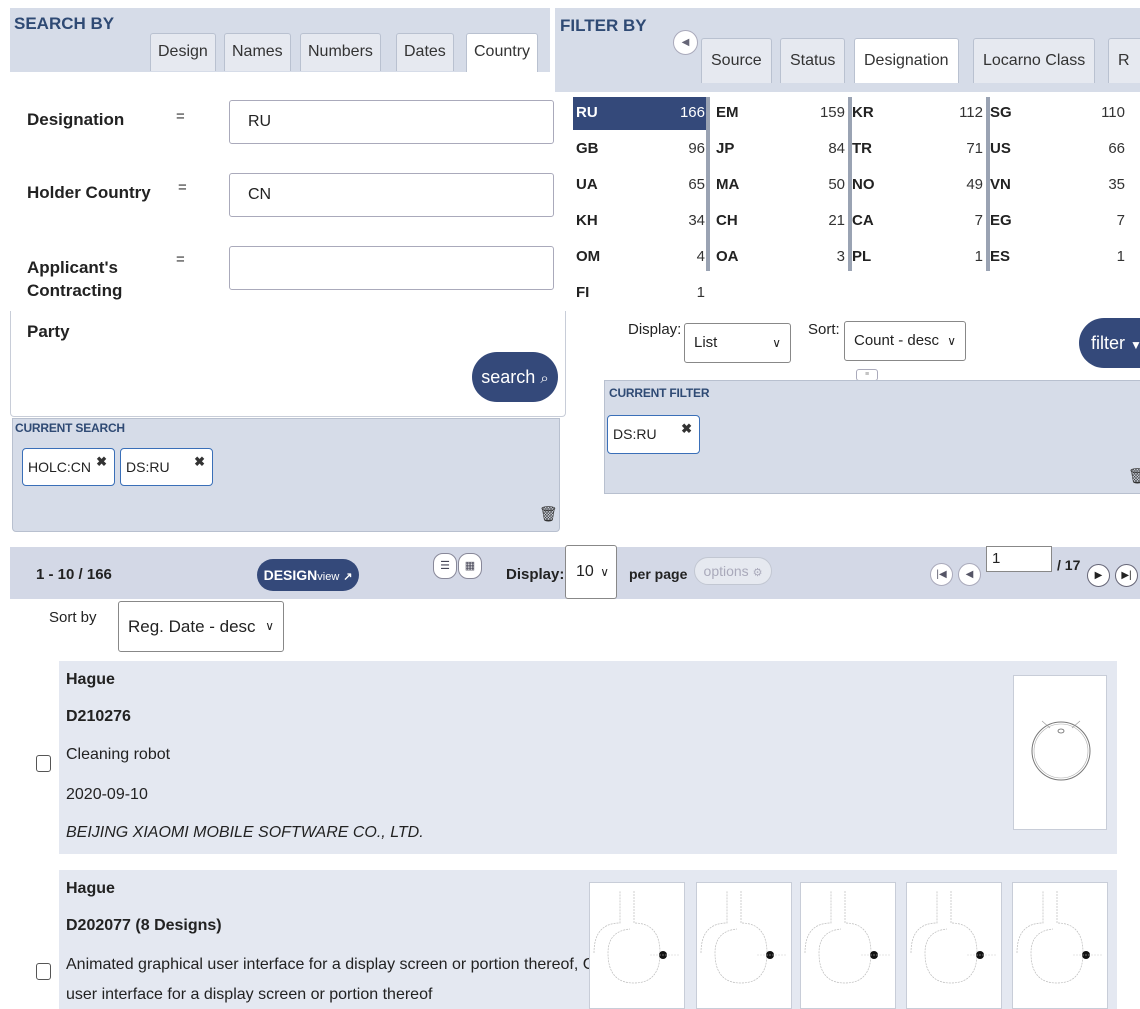 The height and width of the screenshot is (1009, 1140). Describe the element at coordinates (862, 148) in the screenshot. I see `country-code-tr: TR` at that location.